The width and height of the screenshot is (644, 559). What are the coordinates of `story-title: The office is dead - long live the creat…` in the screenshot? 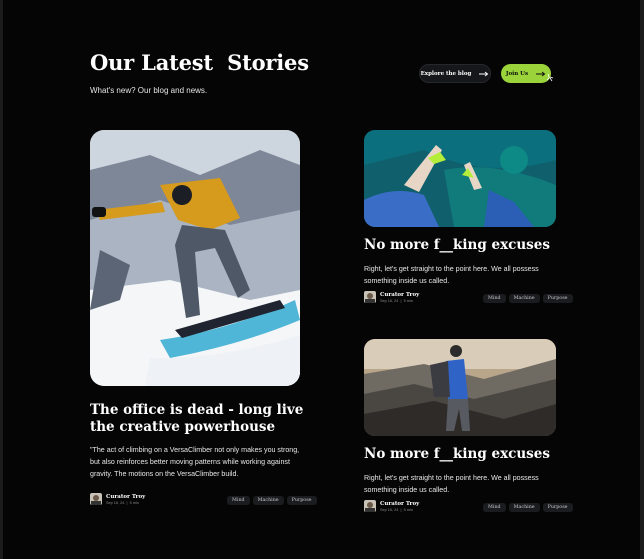 It's located at (202, 419).